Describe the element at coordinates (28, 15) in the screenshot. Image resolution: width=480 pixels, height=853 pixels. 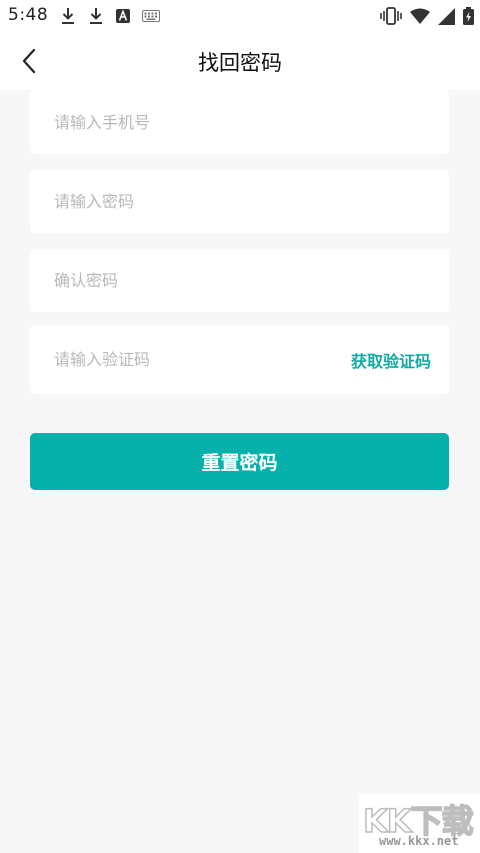
I see `status-time: 5:48` at that location.